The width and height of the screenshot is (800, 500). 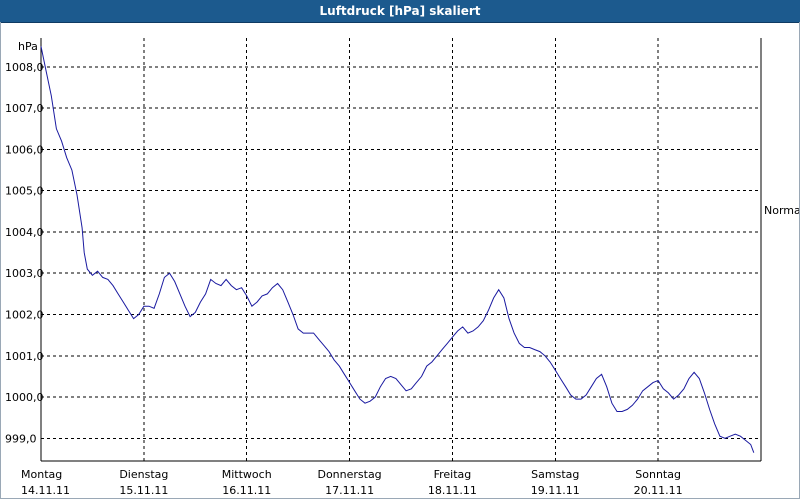 What do you see at coordinates (24, 108) in the screenshot?
I see `y-tick-label: 1007,0` at bounding box center [24, 108].